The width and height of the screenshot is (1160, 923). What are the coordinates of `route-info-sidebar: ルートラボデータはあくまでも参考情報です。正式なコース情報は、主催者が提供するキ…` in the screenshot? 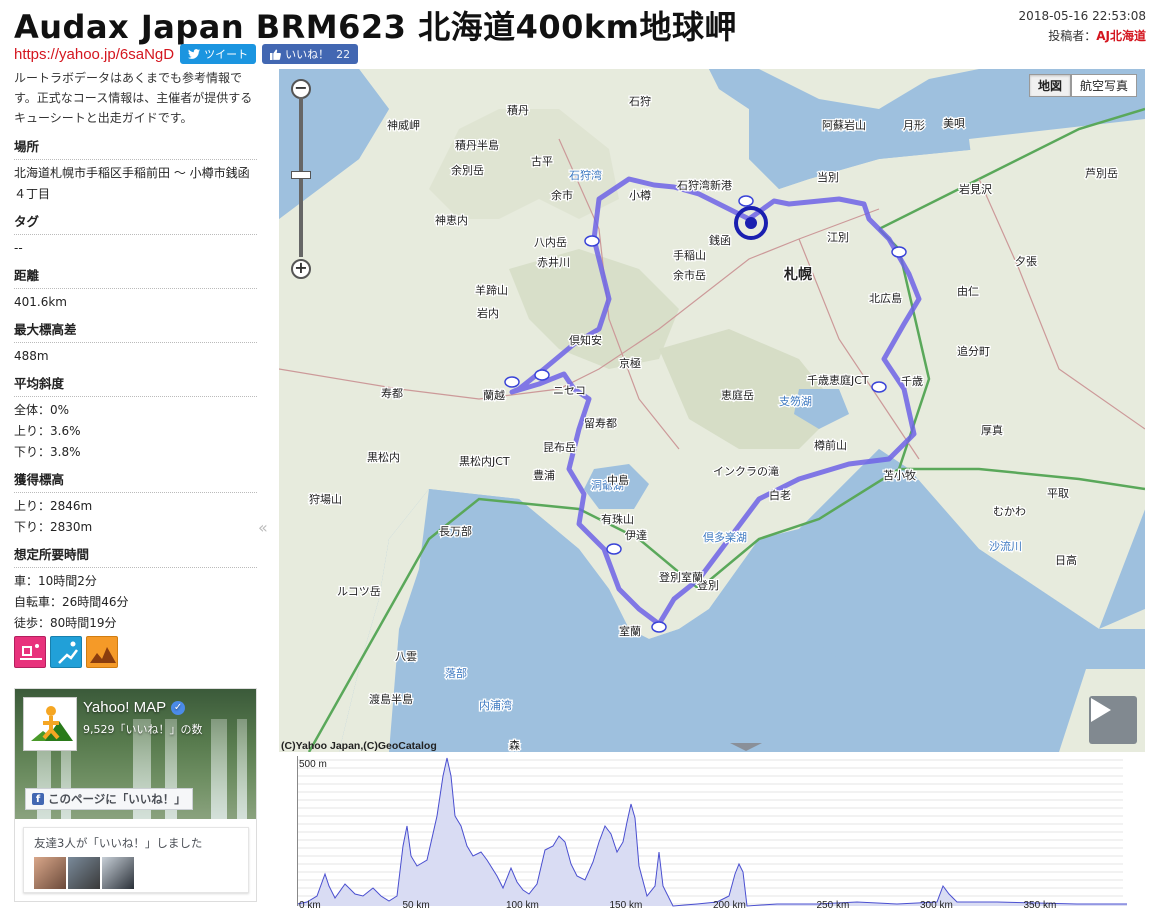 It's located at (135, 354).